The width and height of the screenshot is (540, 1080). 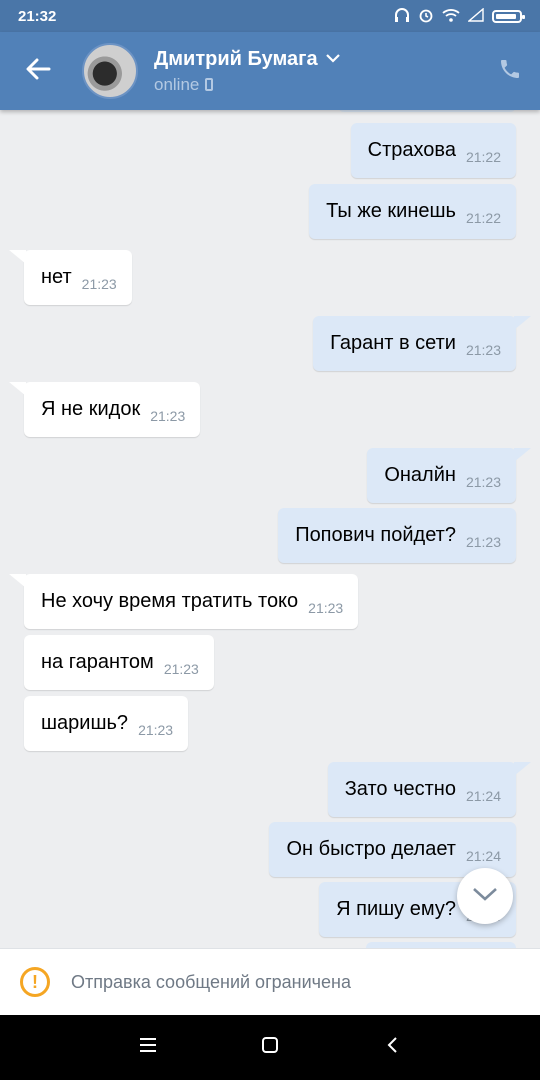 I want to click on incoming-message: Не хочу время тратить токо 21:23, so click(x=191, y=601).